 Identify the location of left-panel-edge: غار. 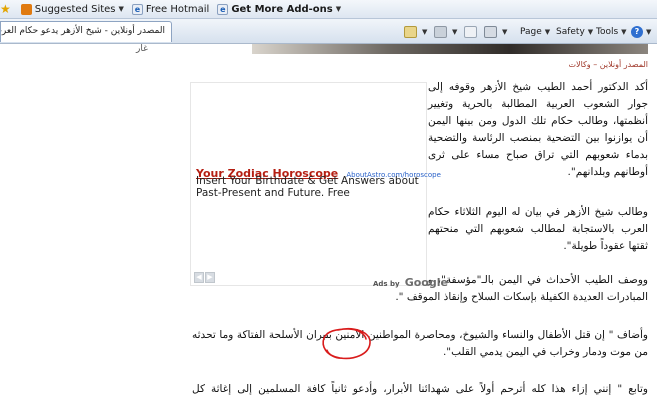
(75, 49).